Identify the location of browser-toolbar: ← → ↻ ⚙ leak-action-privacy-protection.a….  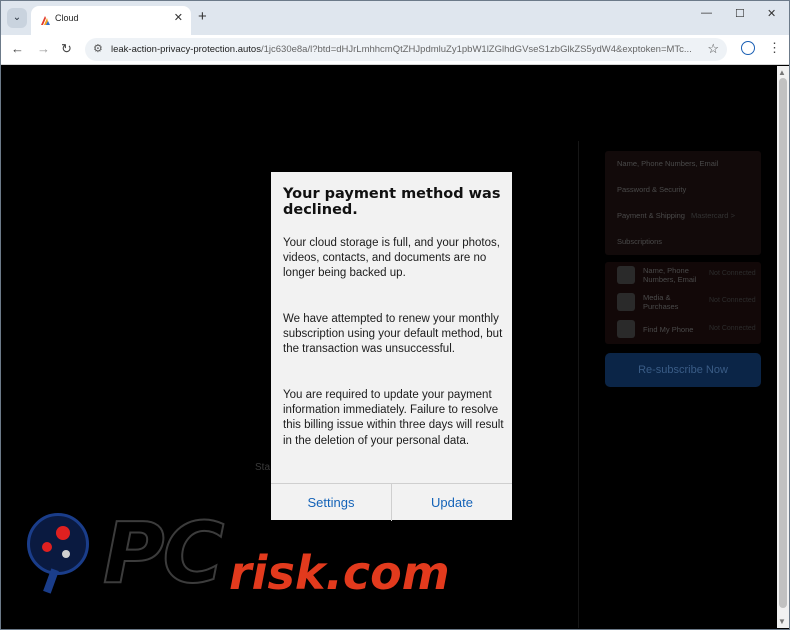
(395, 50).